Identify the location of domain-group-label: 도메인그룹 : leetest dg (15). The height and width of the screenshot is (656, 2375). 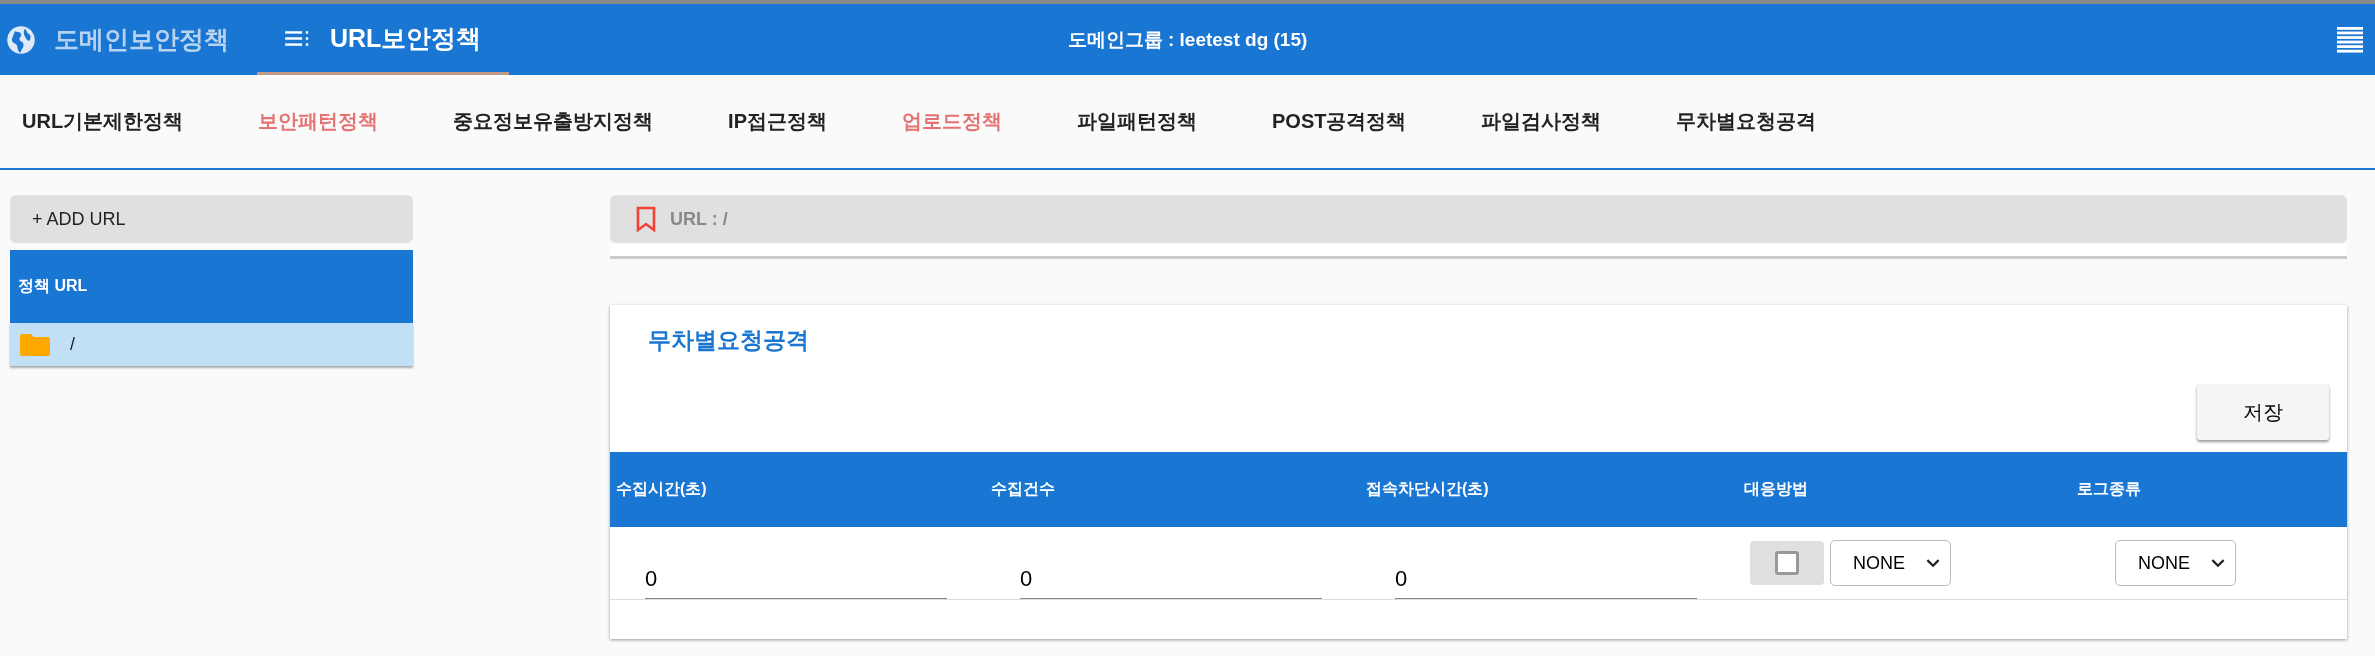
(1187, 39).